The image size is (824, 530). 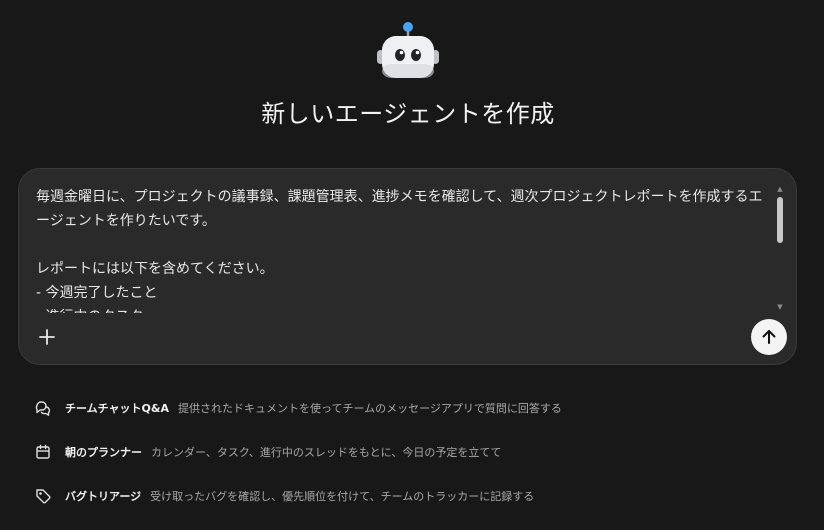 I want to click on suggestion-title: 朝のプランナー, so click(x=103, y=452).